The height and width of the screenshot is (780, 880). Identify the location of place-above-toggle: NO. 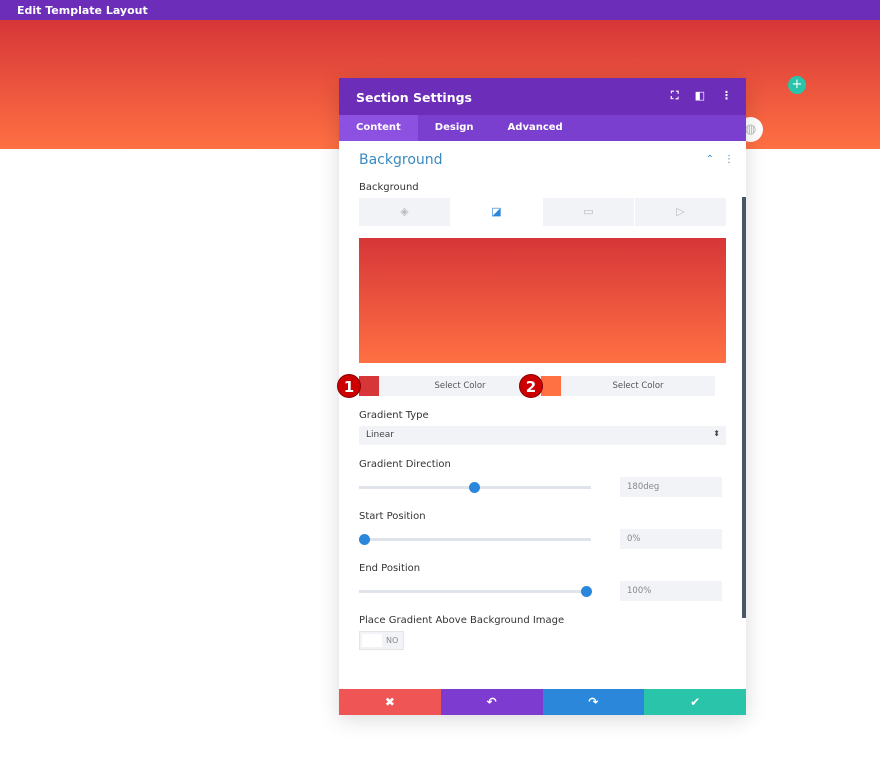
(381, 640).